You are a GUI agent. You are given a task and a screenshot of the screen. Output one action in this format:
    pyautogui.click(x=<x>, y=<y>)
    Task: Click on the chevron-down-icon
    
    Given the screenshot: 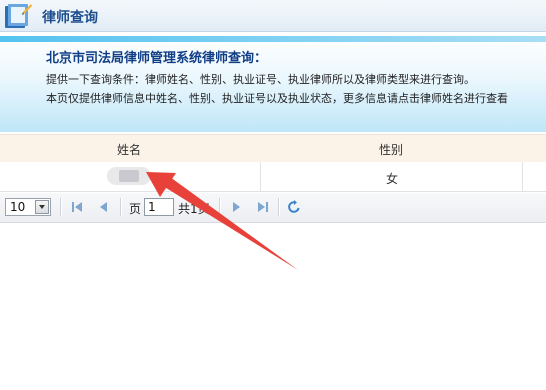 What is the action you would take?
    pyautogui.click(x=42, y=207)
    